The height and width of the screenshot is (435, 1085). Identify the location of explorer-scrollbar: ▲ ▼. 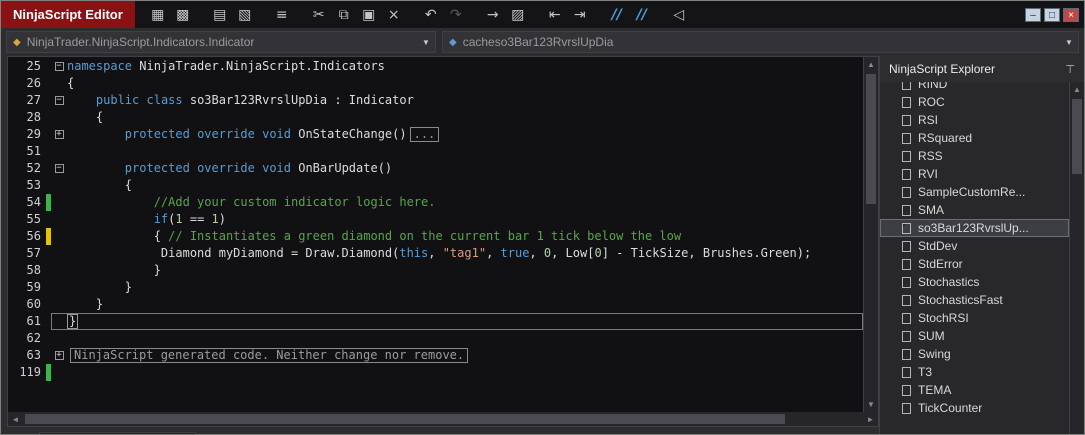
(1076, 258).